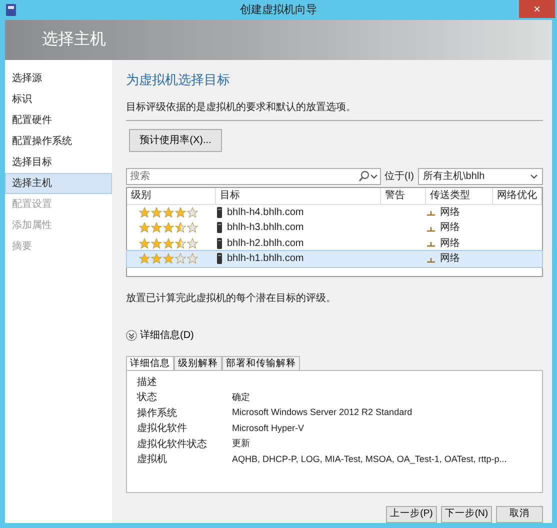 Image resolution: width=557 pixels, height=528 pixels. What do you see at coordinates (150, 363) in the screenshot?
I see `tab: 详细信息` at bounding box center [150, 363].